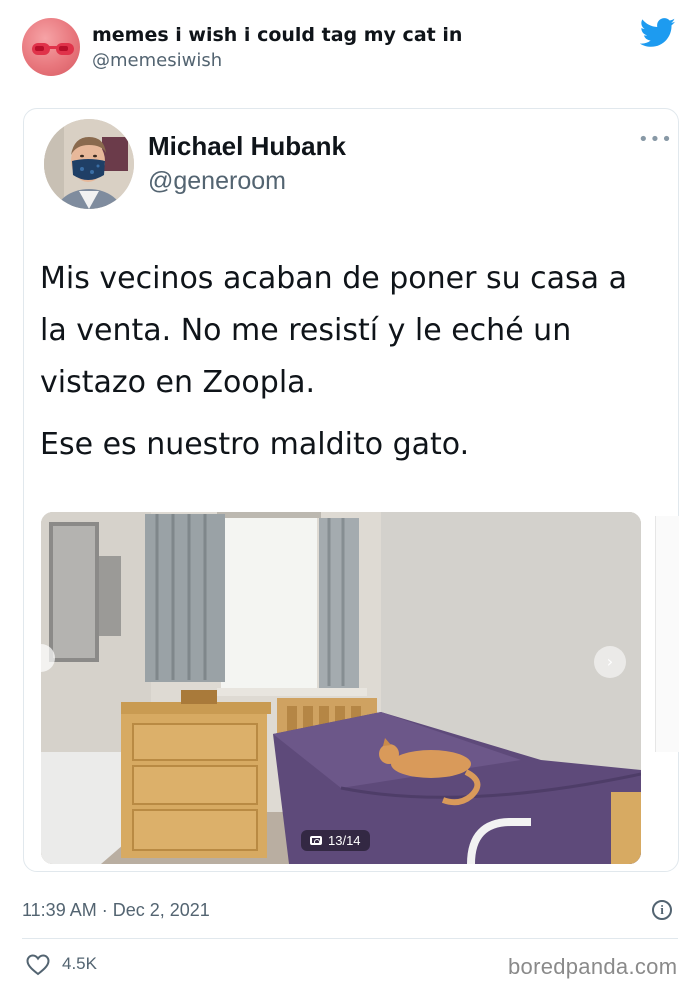 This screenshot has height=990, width=700. I want to click on avatar-photo, so click(89, 164).